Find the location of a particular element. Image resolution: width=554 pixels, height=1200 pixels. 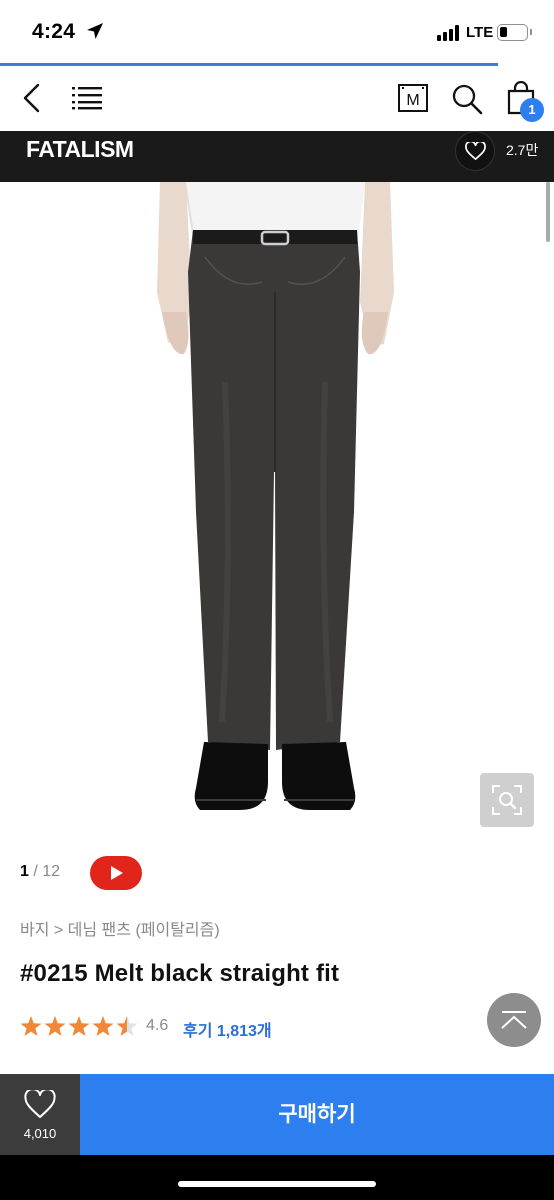

zoom-button is located at coordinates (507, 800).